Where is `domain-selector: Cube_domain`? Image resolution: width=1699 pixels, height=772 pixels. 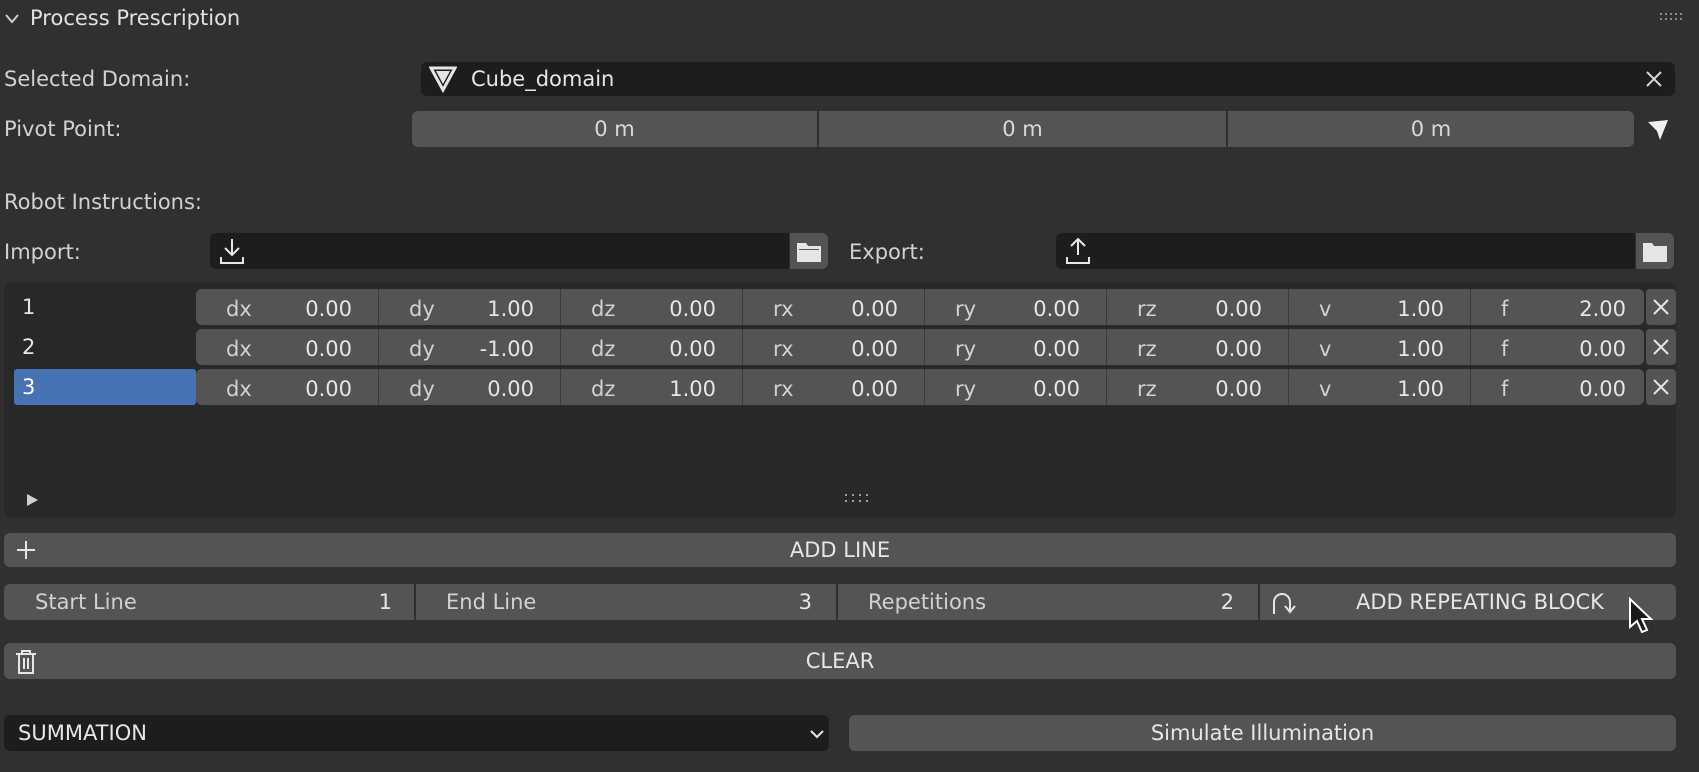
domain-selector: Cube_domain is located at coordinates (1048, 79).